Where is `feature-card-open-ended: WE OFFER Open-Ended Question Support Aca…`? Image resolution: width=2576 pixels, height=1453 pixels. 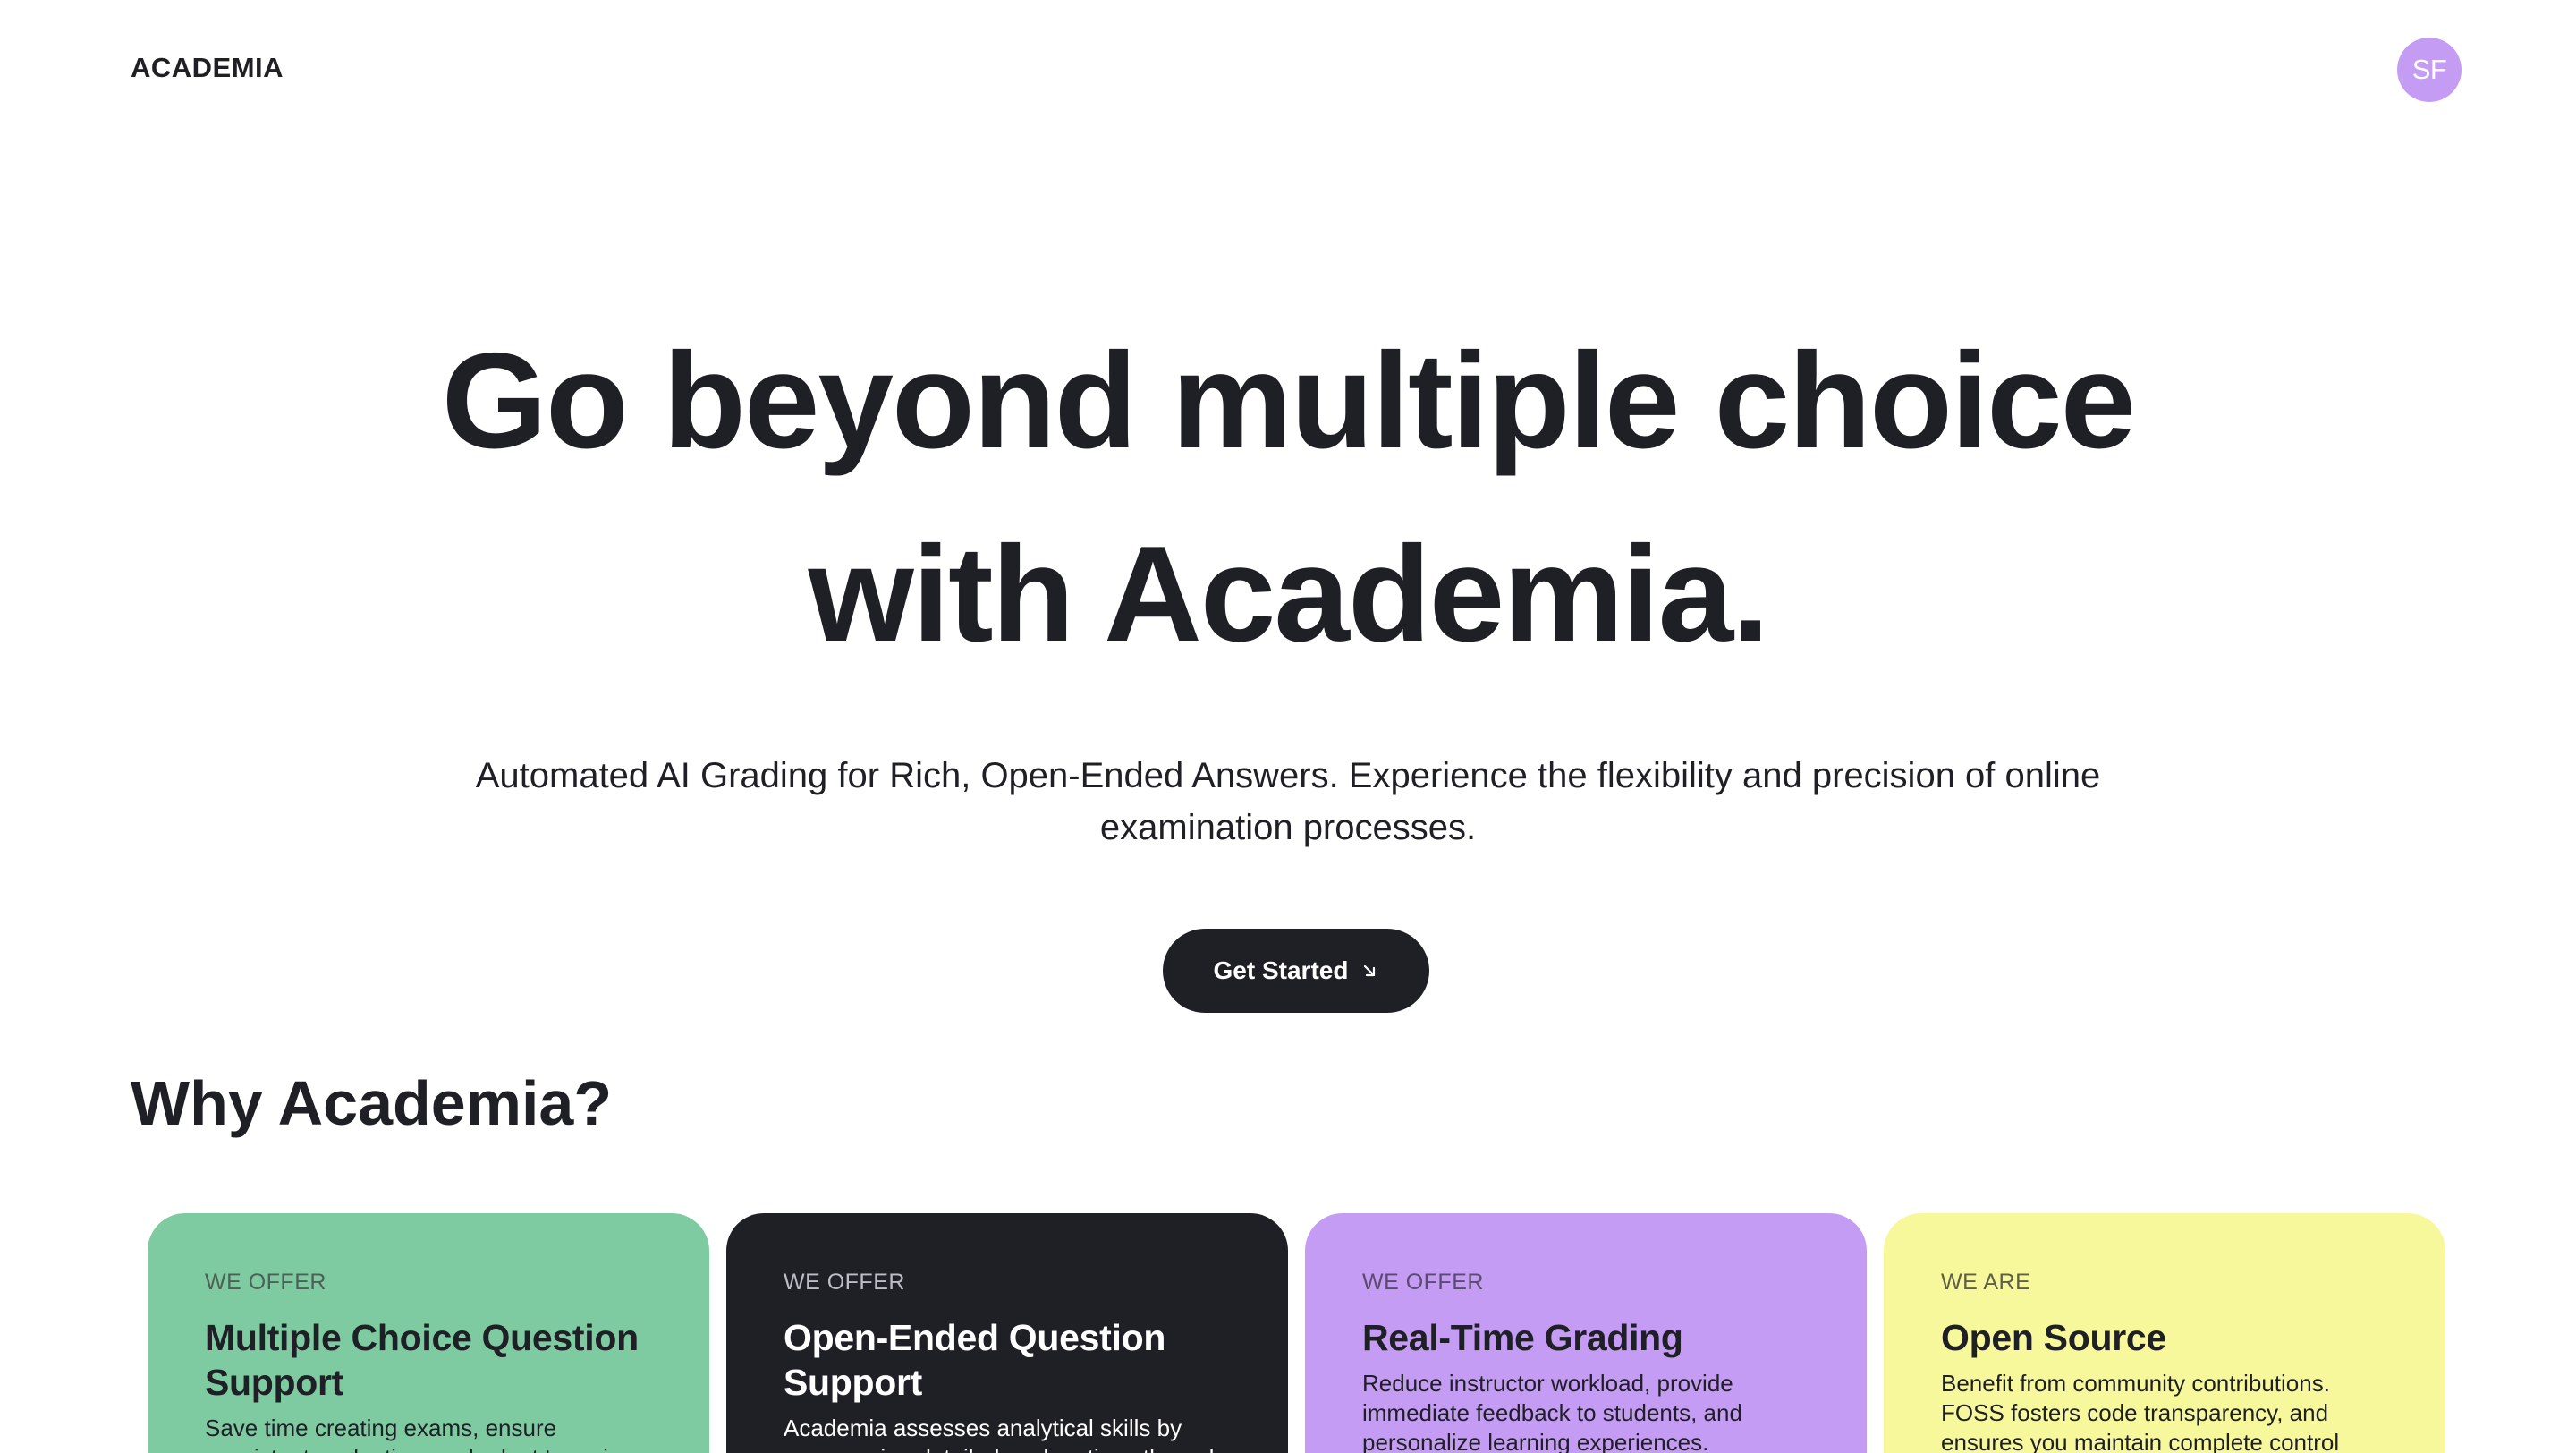
feature-card-open-ended: WE OFFER Open-Ended Question Support Aca… is located at coordinates (1007, 1333).